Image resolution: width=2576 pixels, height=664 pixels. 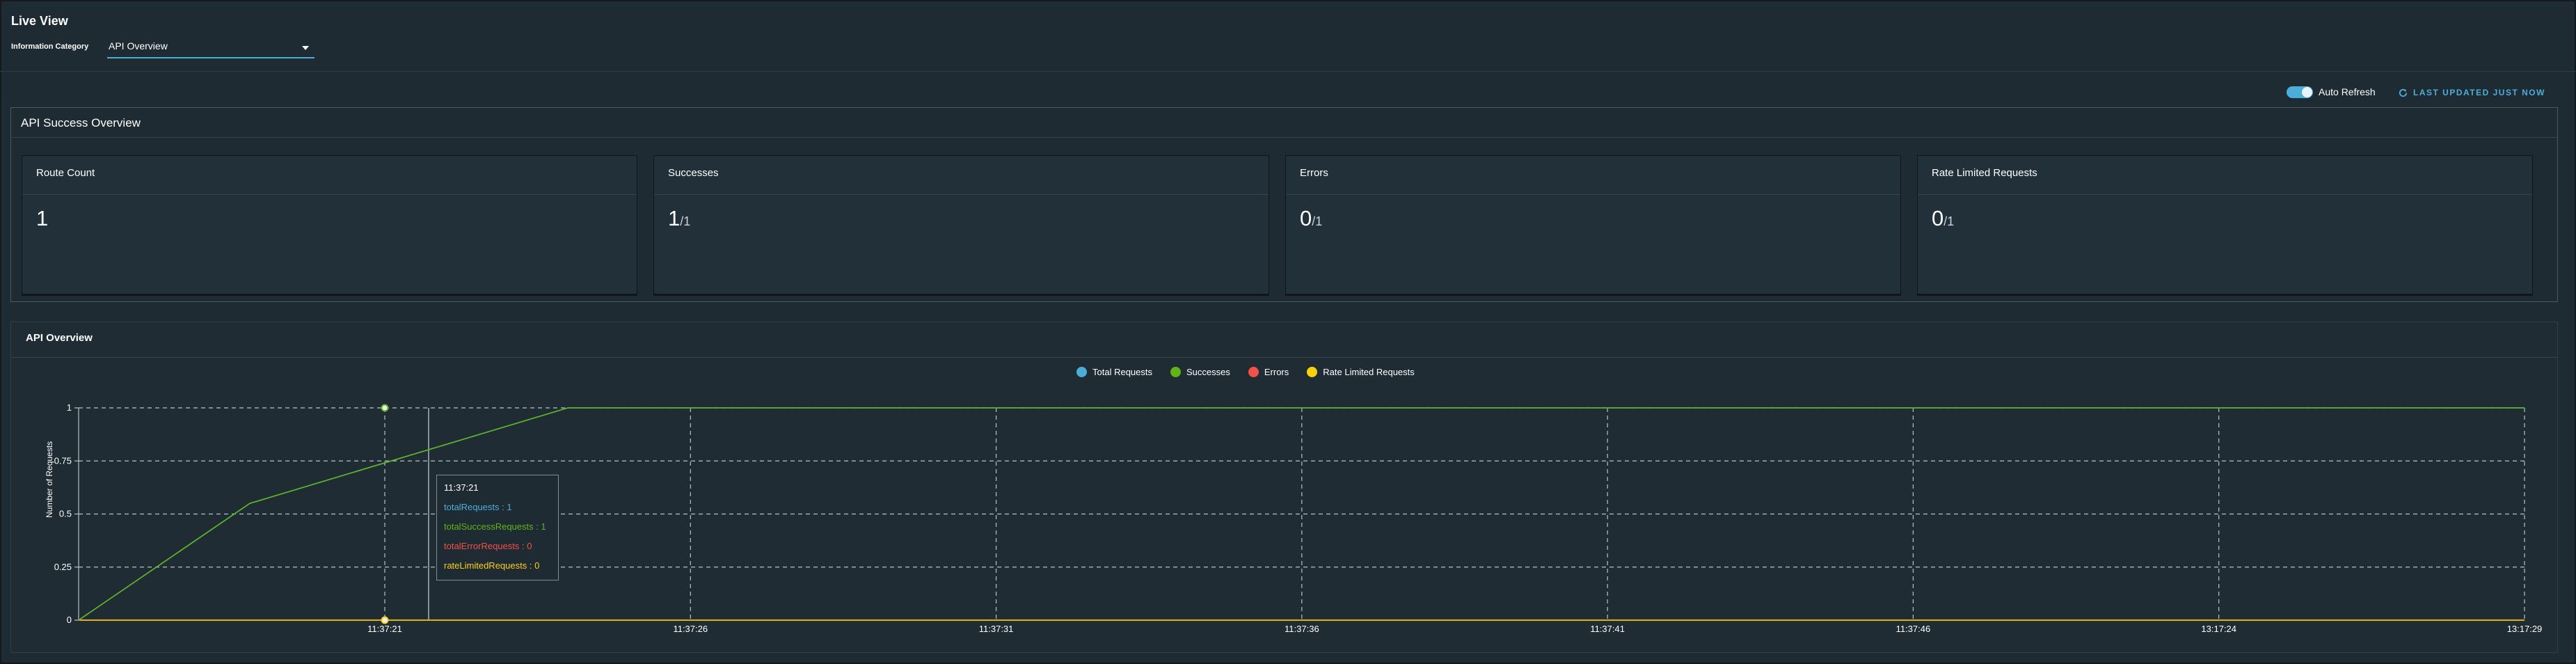 What do you see at coordinates (1302, 629) in the screenshot?
I see `x-tick-label: 11:37:36` at bounding box center [1302, 629].